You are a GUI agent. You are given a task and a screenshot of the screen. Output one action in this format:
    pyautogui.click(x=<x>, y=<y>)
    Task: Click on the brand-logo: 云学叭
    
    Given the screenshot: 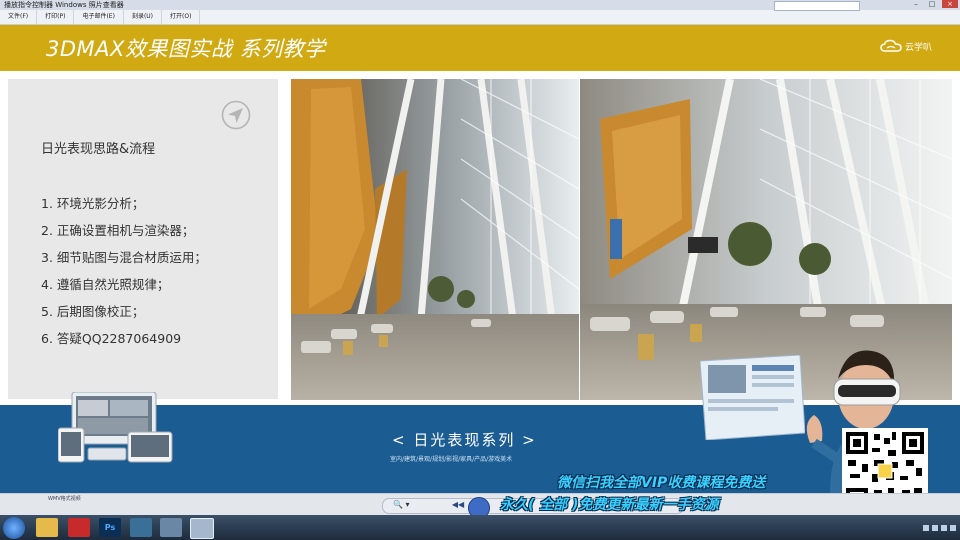 What is the action you would take?
    pyautogui.click(x=906, y=46)
    